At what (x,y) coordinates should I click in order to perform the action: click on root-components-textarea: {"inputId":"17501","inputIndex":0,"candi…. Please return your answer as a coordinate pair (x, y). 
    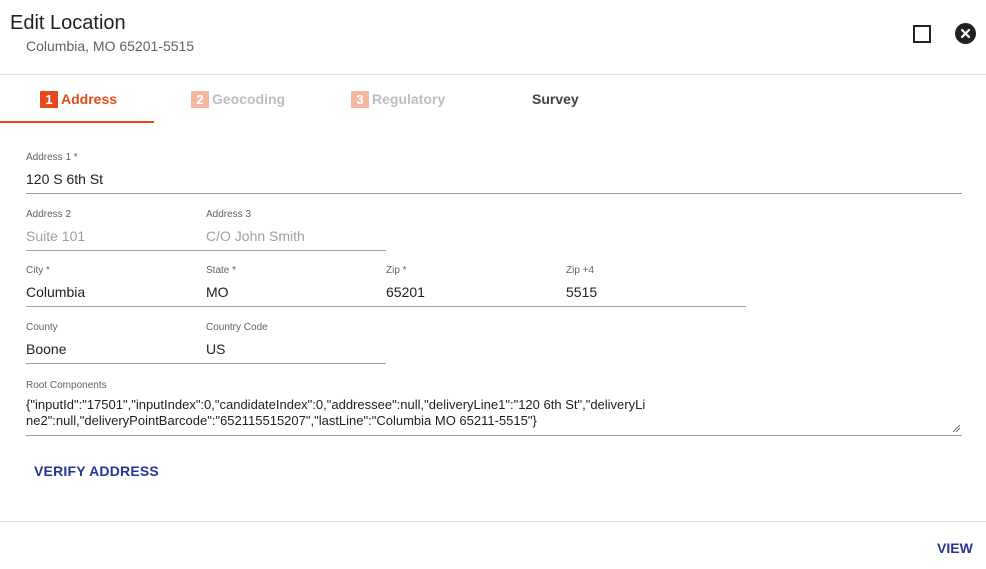
    Looking at the image, I should click on (336, 413).